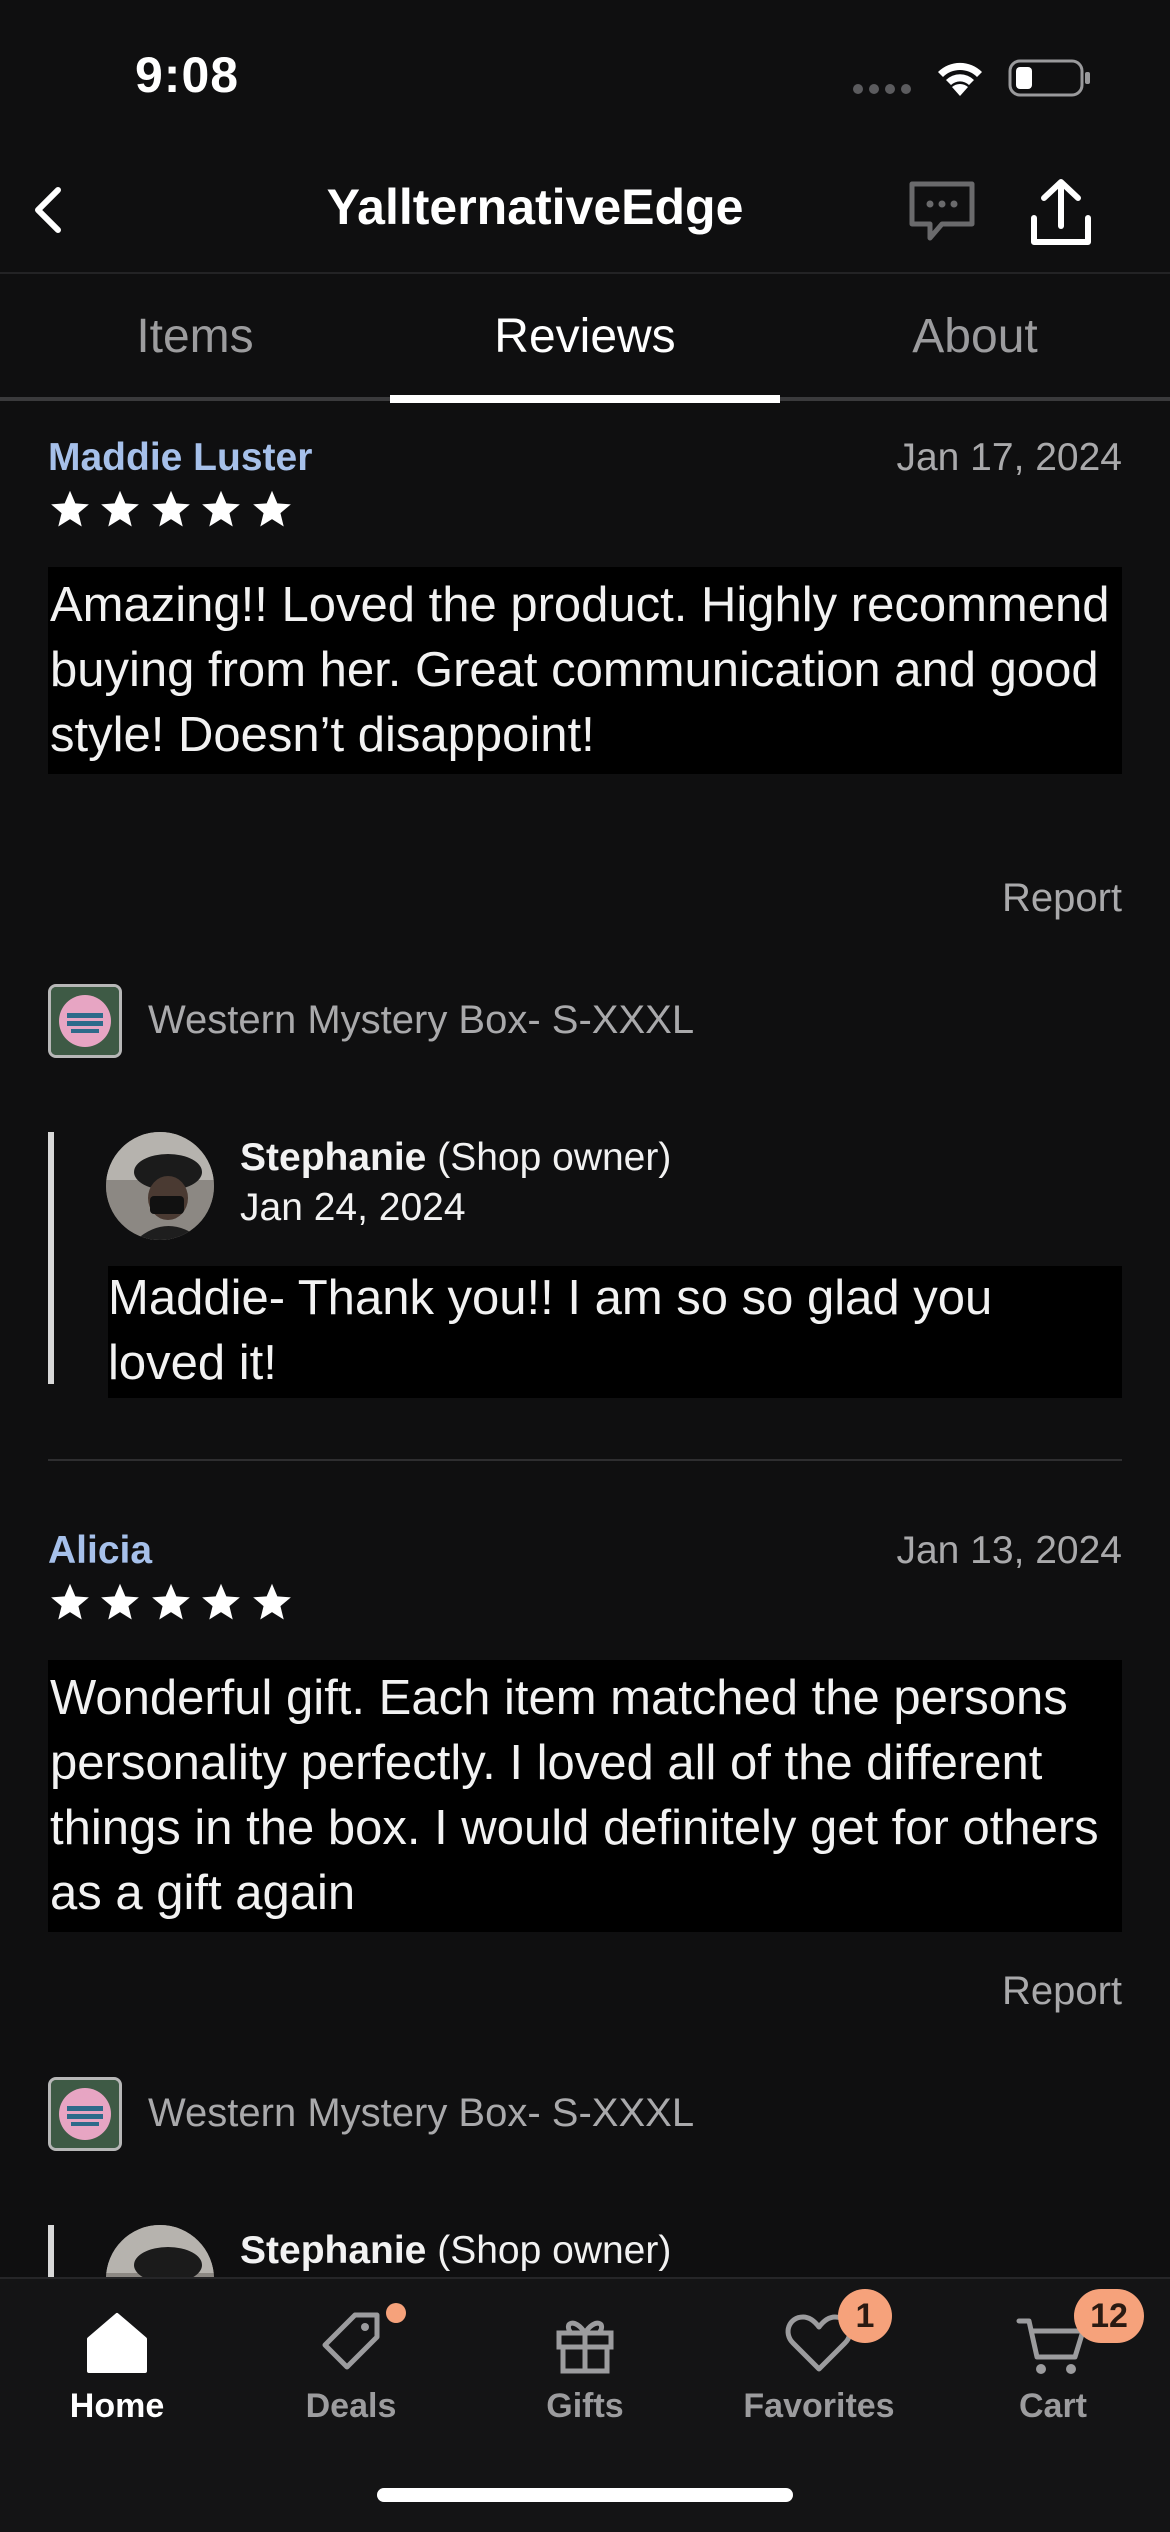 This screenshot has height=2532, width=1170. What do you see at coordinates (883, 89) in the screenshot?
I see `cellular-signal-icon` at bounding box center [883, 89].